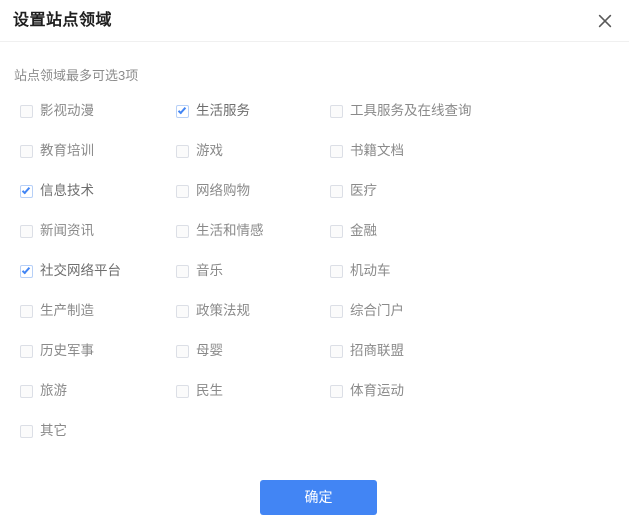 This screenshot has height=530, width=629. What do you see at coordinates (314, 320) in the screenshot?
I see `option-row: 生产制造 政策法规 综合门户` at bounding box center [314, 320].